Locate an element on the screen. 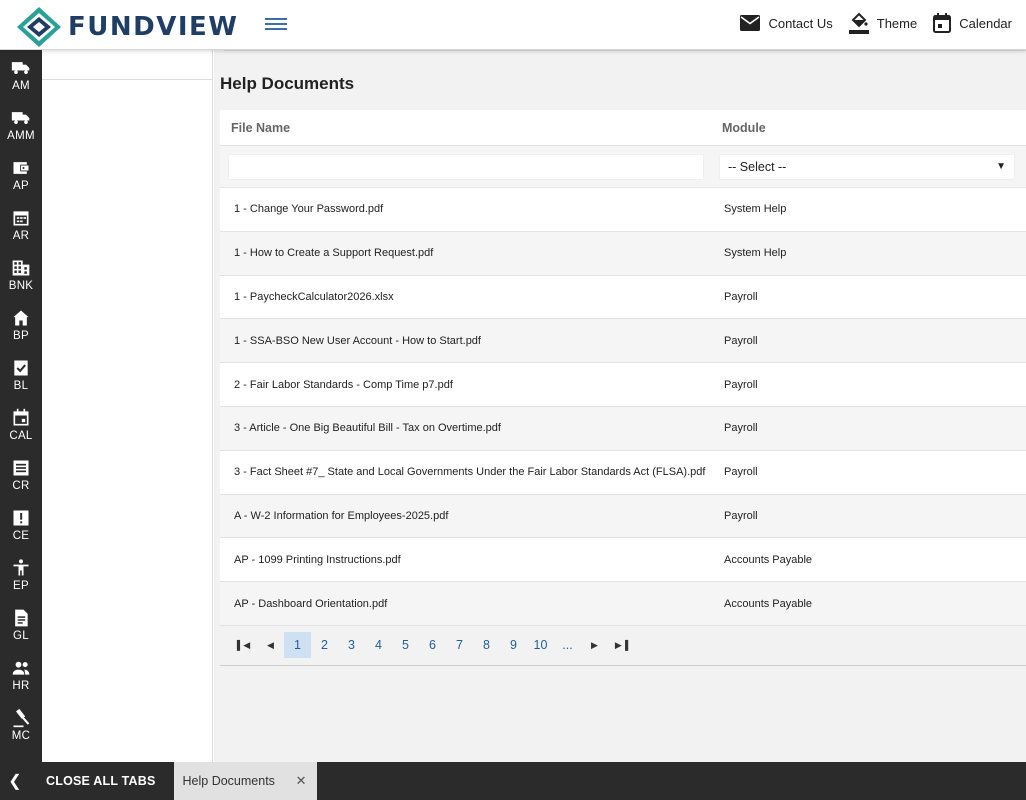 The image size is (1026, 800). tab-help-documents: Help Documents ✕ is located at coordinates (245, 781).